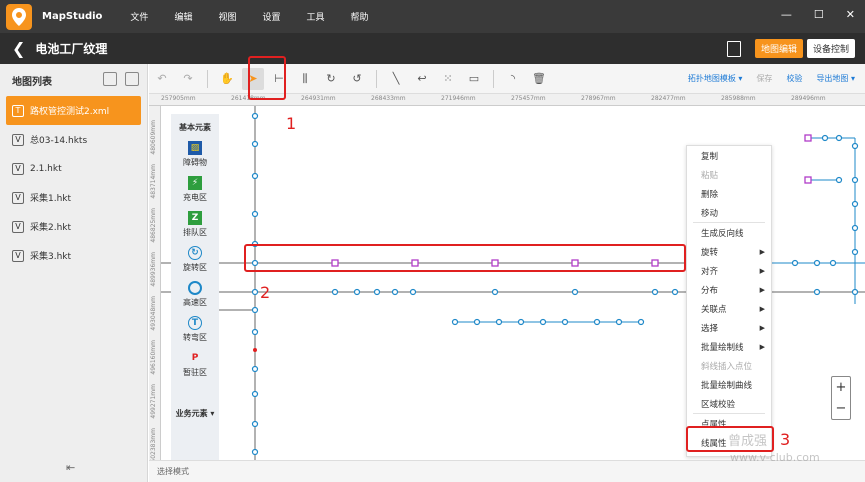  What do you see at coordinates (850, 14) in the screenshot?
I see `close-icon: ✕` at bounding box center [850, 14].